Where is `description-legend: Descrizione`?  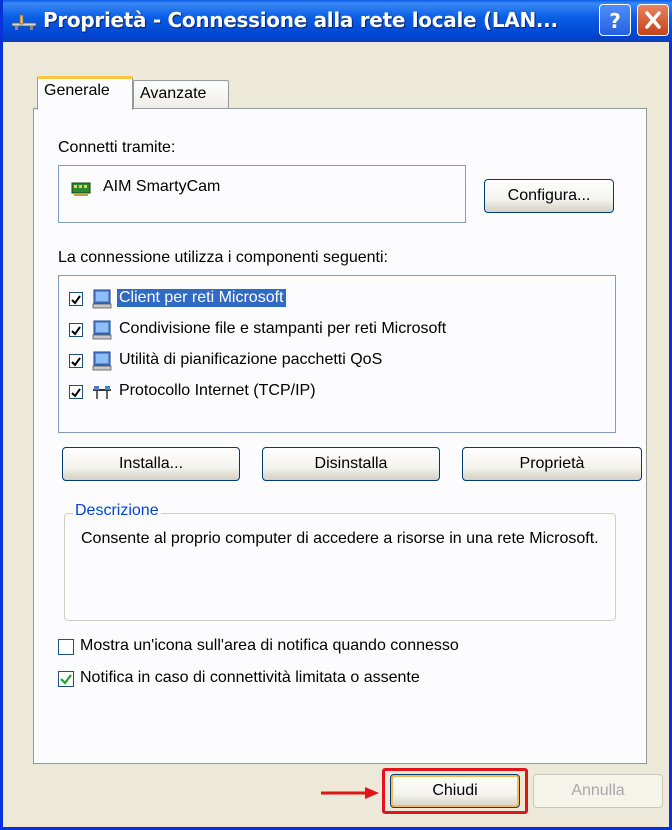
description-legend: Descrizione is located at coordinates (117, 511).